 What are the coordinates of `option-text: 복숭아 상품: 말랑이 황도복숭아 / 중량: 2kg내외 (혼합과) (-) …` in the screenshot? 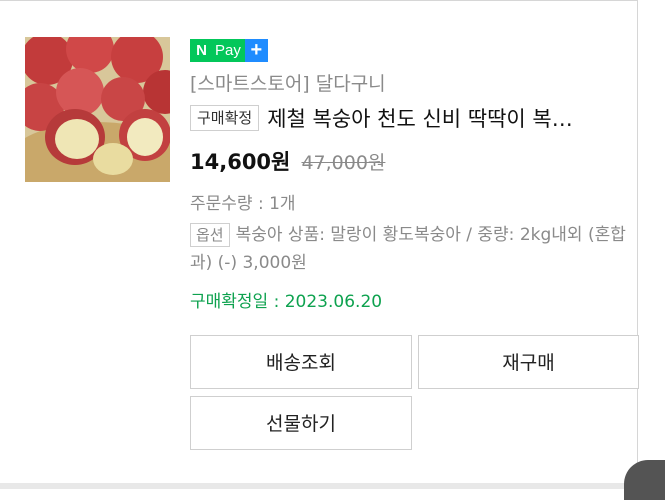 It's located at (408, 249).